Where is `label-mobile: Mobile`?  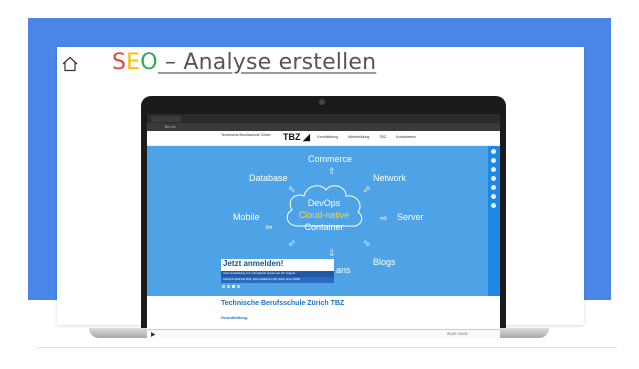 label-mobile: Mobile is located at coordinates (246, 217).